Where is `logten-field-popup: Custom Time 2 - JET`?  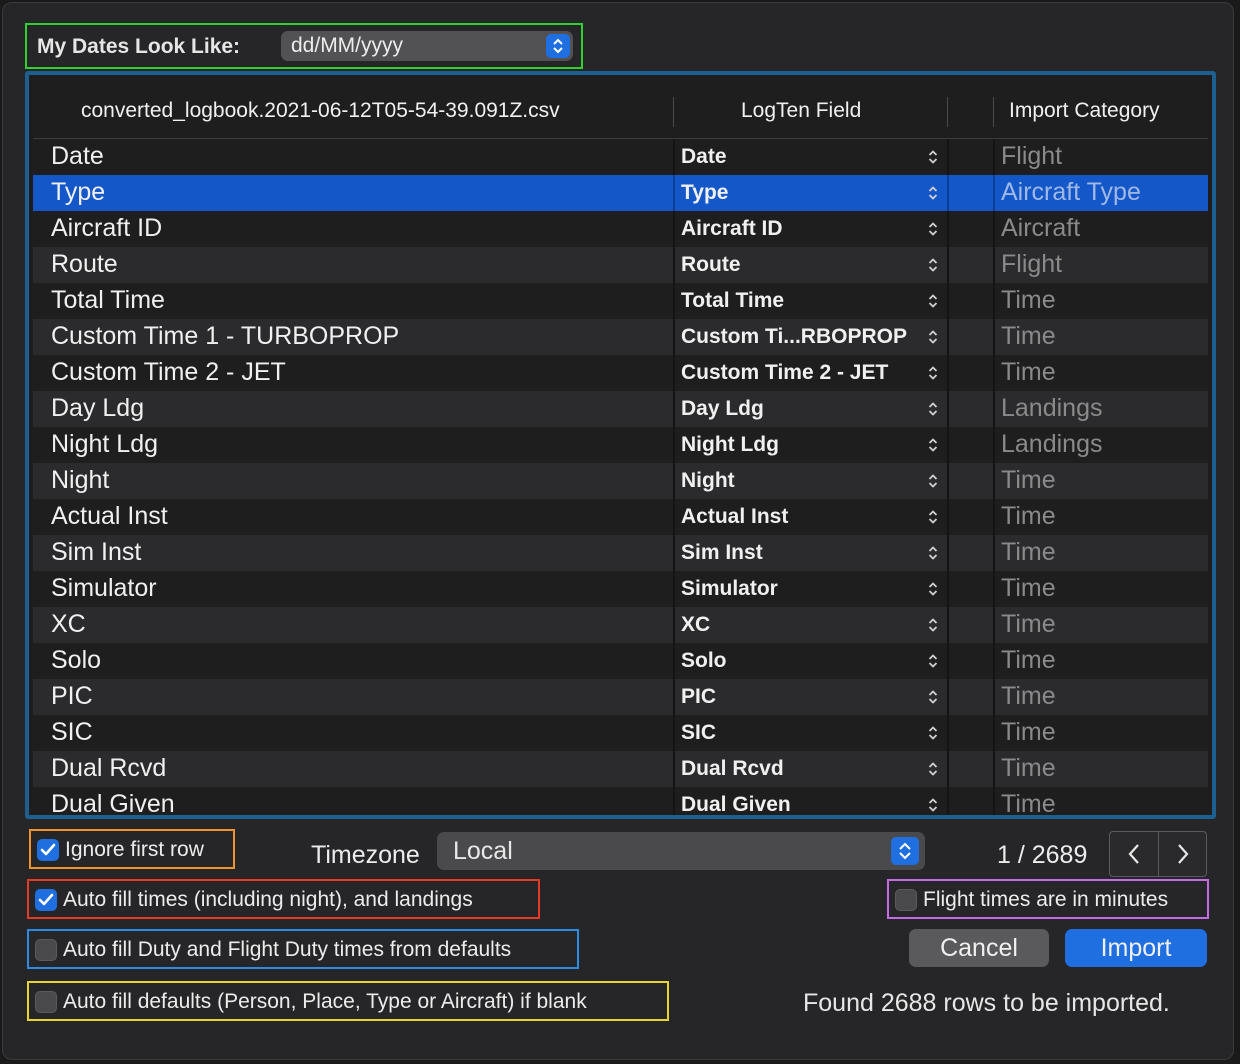 logten-field-popup: Custom Time 2 - JET is located at coordinates (784, 373).